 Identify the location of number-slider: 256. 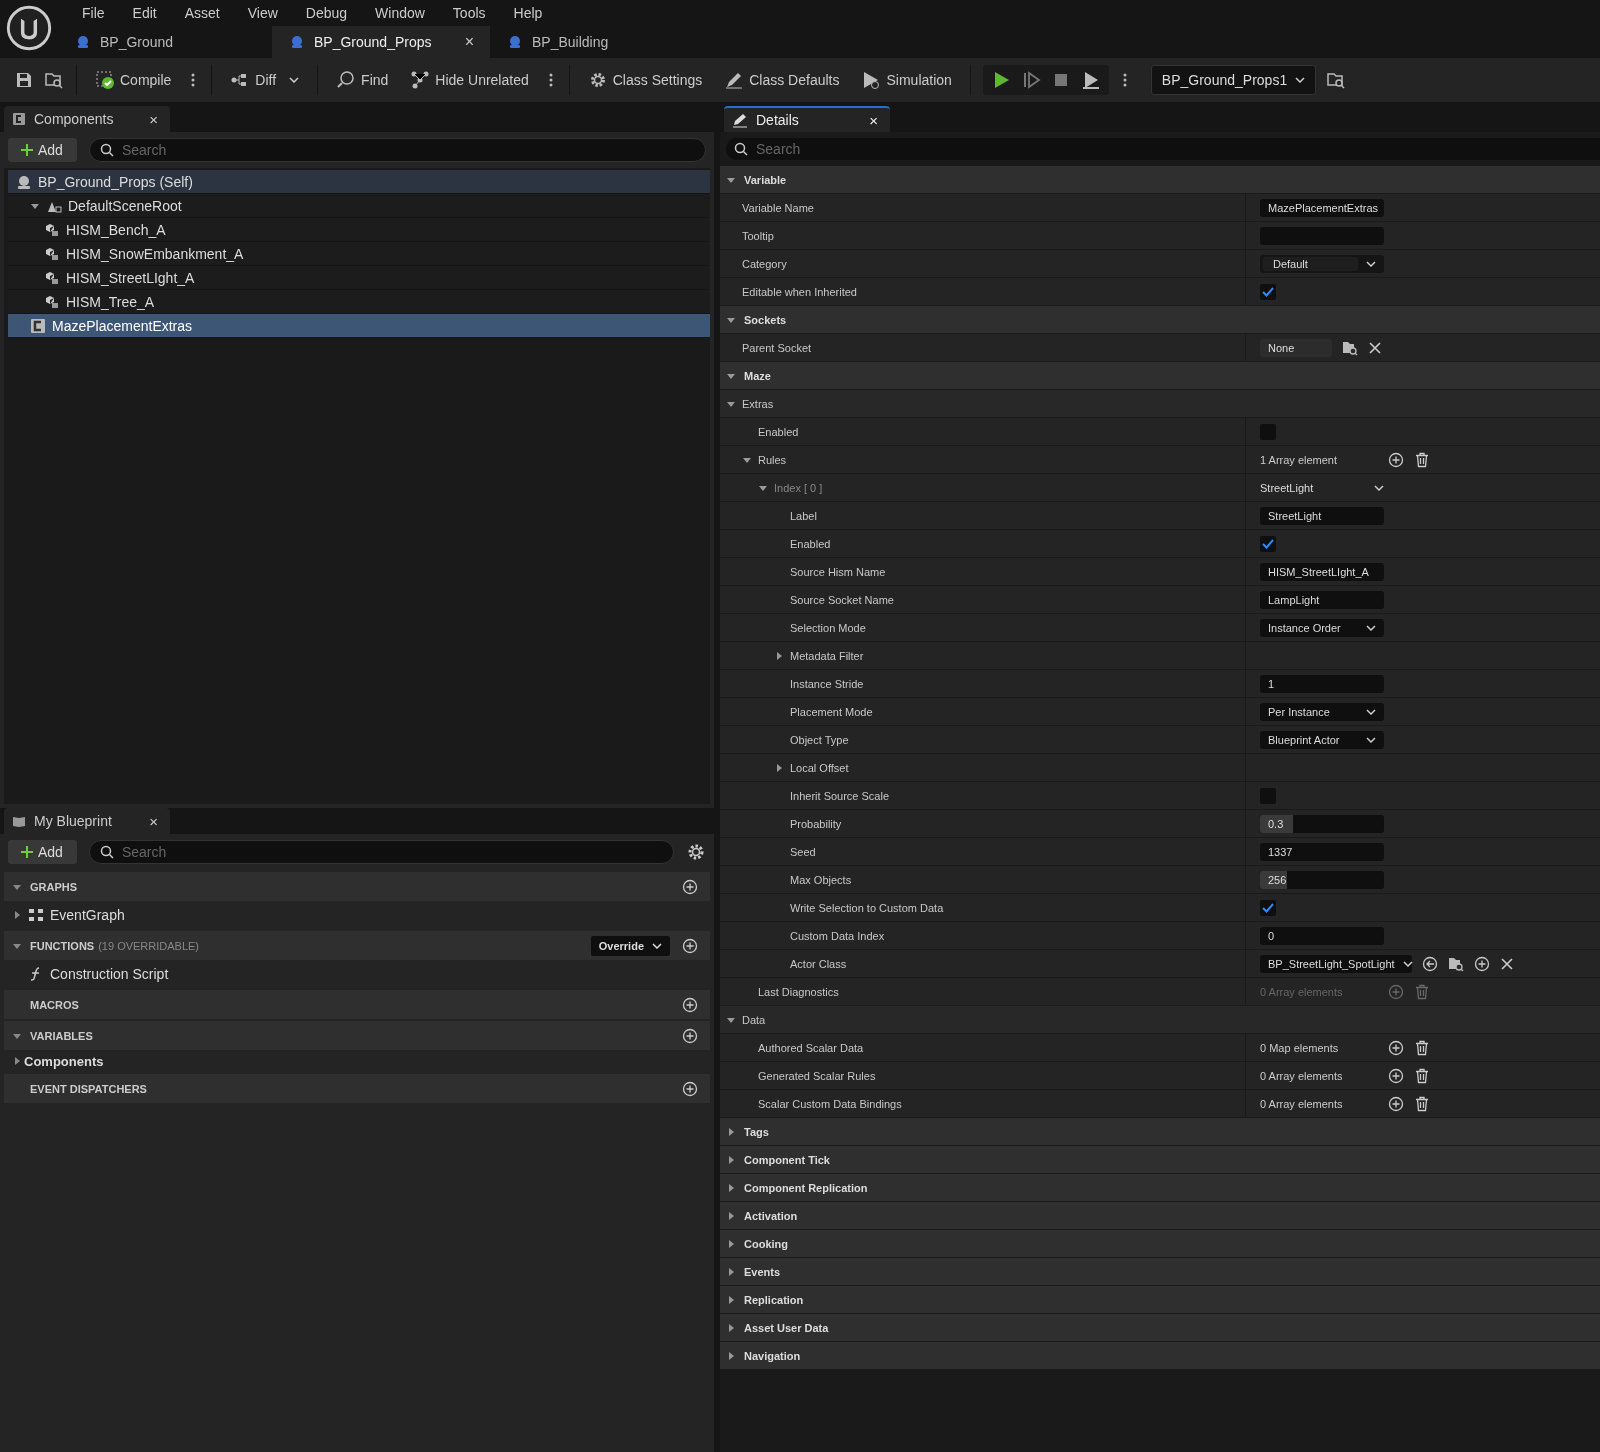
(1322, 879).